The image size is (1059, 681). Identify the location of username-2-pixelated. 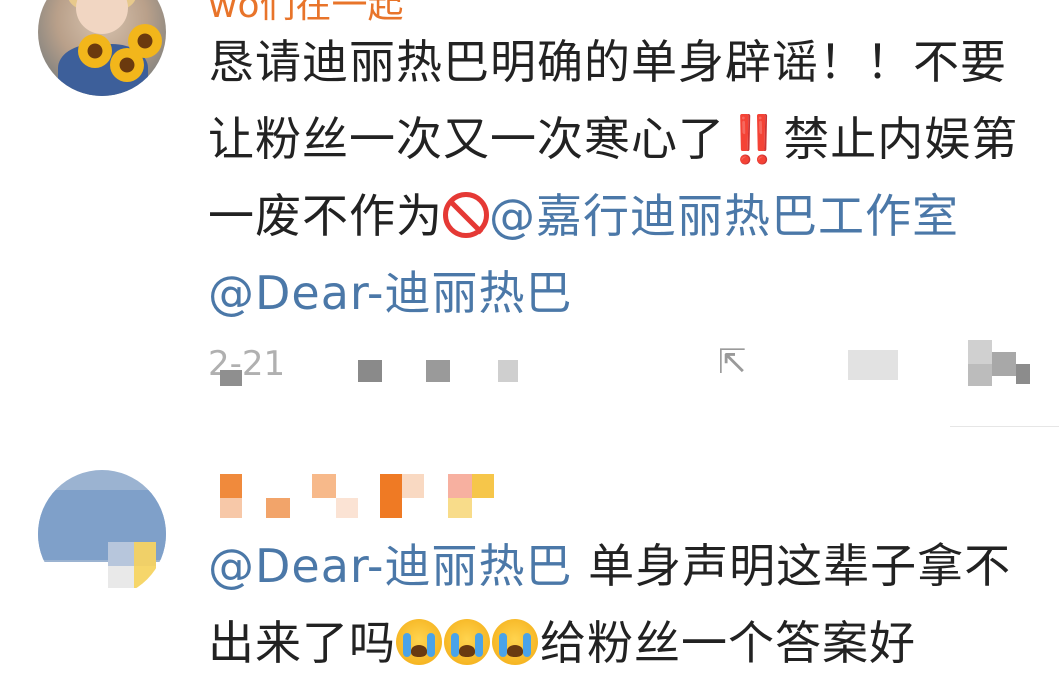
(360, 497).